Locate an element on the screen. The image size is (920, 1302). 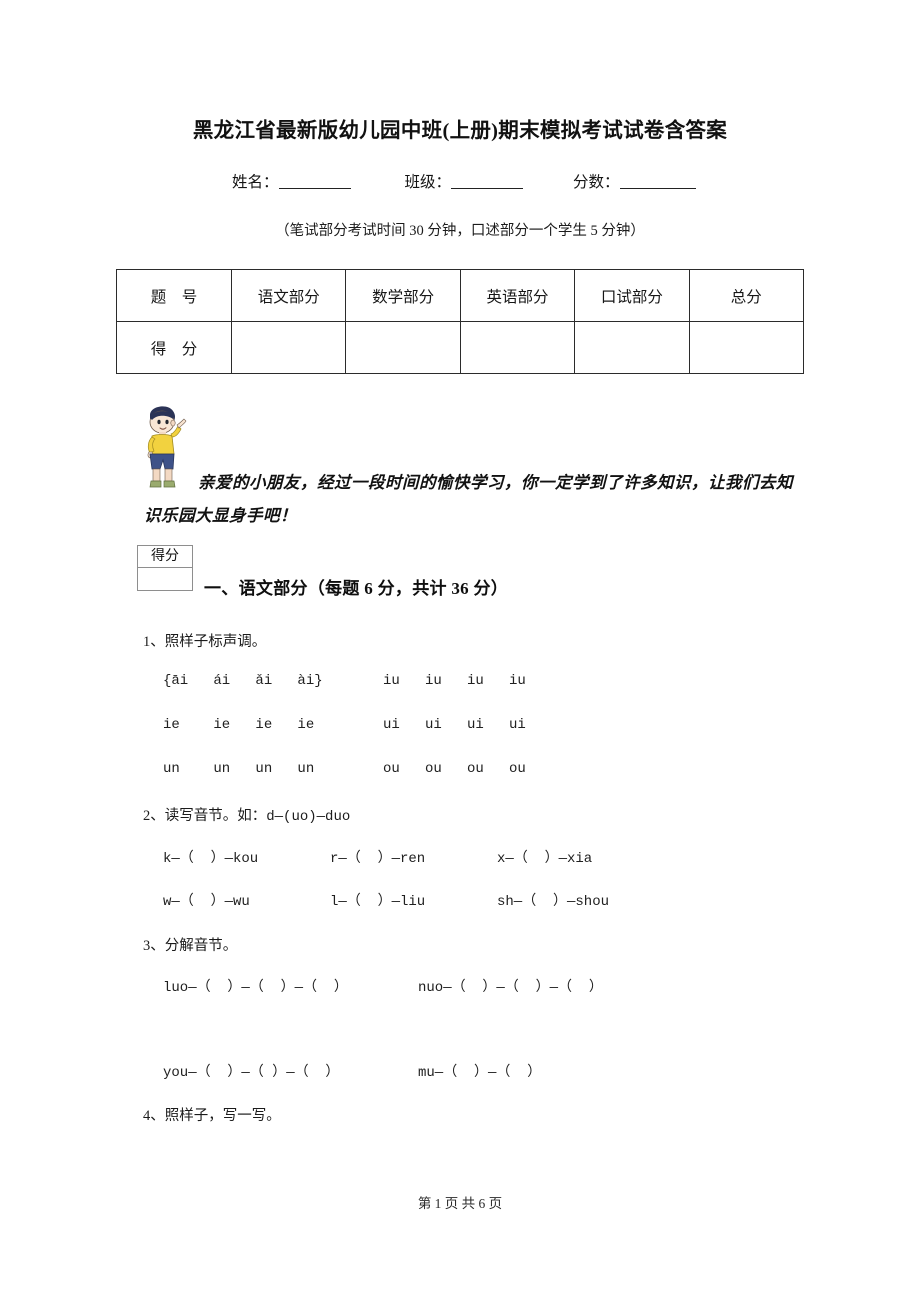
score-box-value-row is located at coordinates (165, 579).